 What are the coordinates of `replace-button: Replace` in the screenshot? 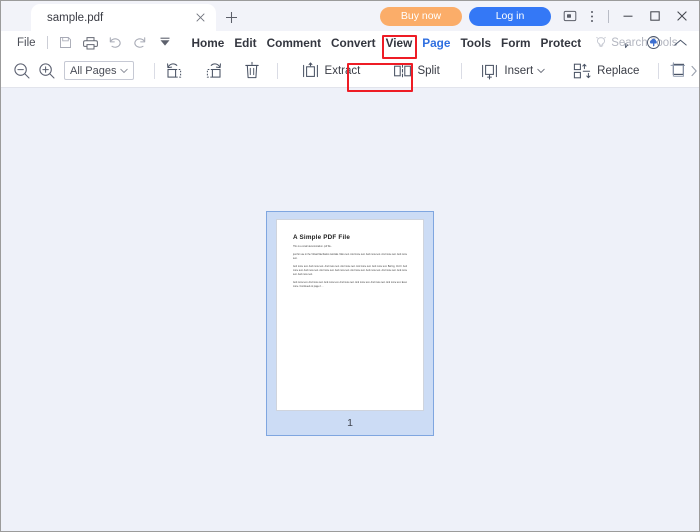 It's located at (606, 71).